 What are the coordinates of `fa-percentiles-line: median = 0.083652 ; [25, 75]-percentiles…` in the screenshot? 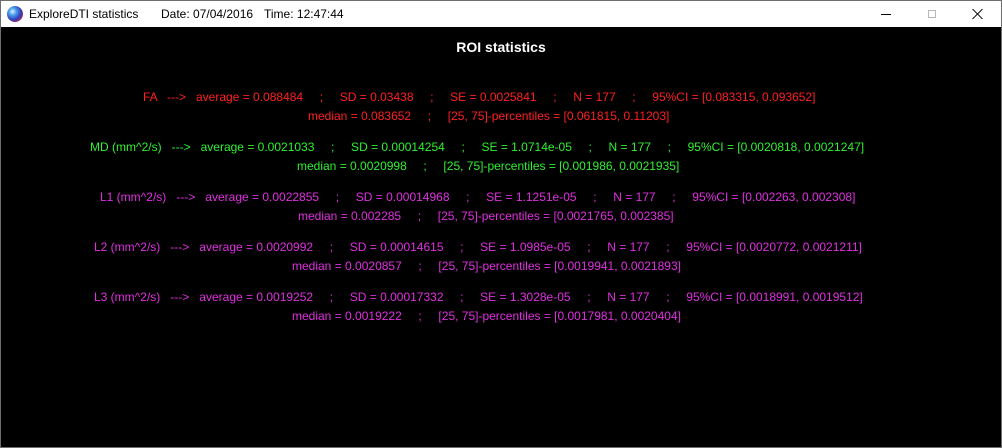 It's located at (489, 116).